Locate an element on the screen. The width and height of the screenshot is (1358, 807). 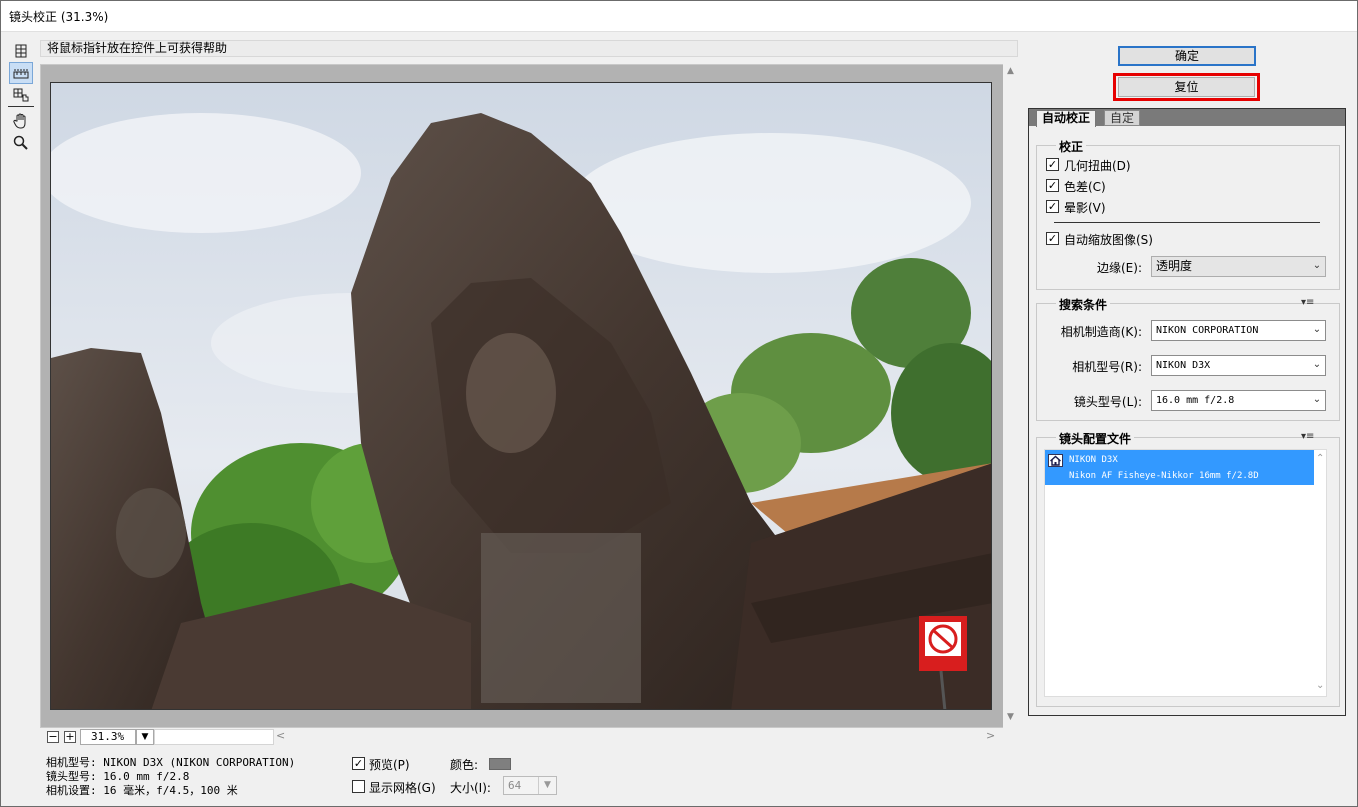
search-criteria-title: 搜索条件 is located at coordinates (1083, 304).